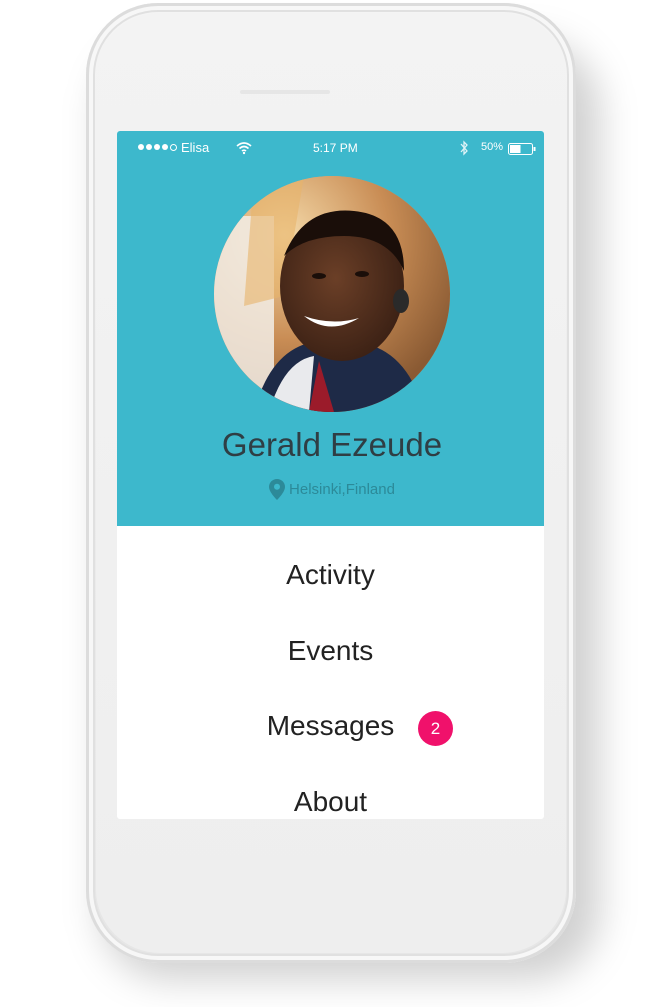  Describe the element at coordinates (195, 147) in the screenshot. I see `carrier-name: Elisa` at that location.